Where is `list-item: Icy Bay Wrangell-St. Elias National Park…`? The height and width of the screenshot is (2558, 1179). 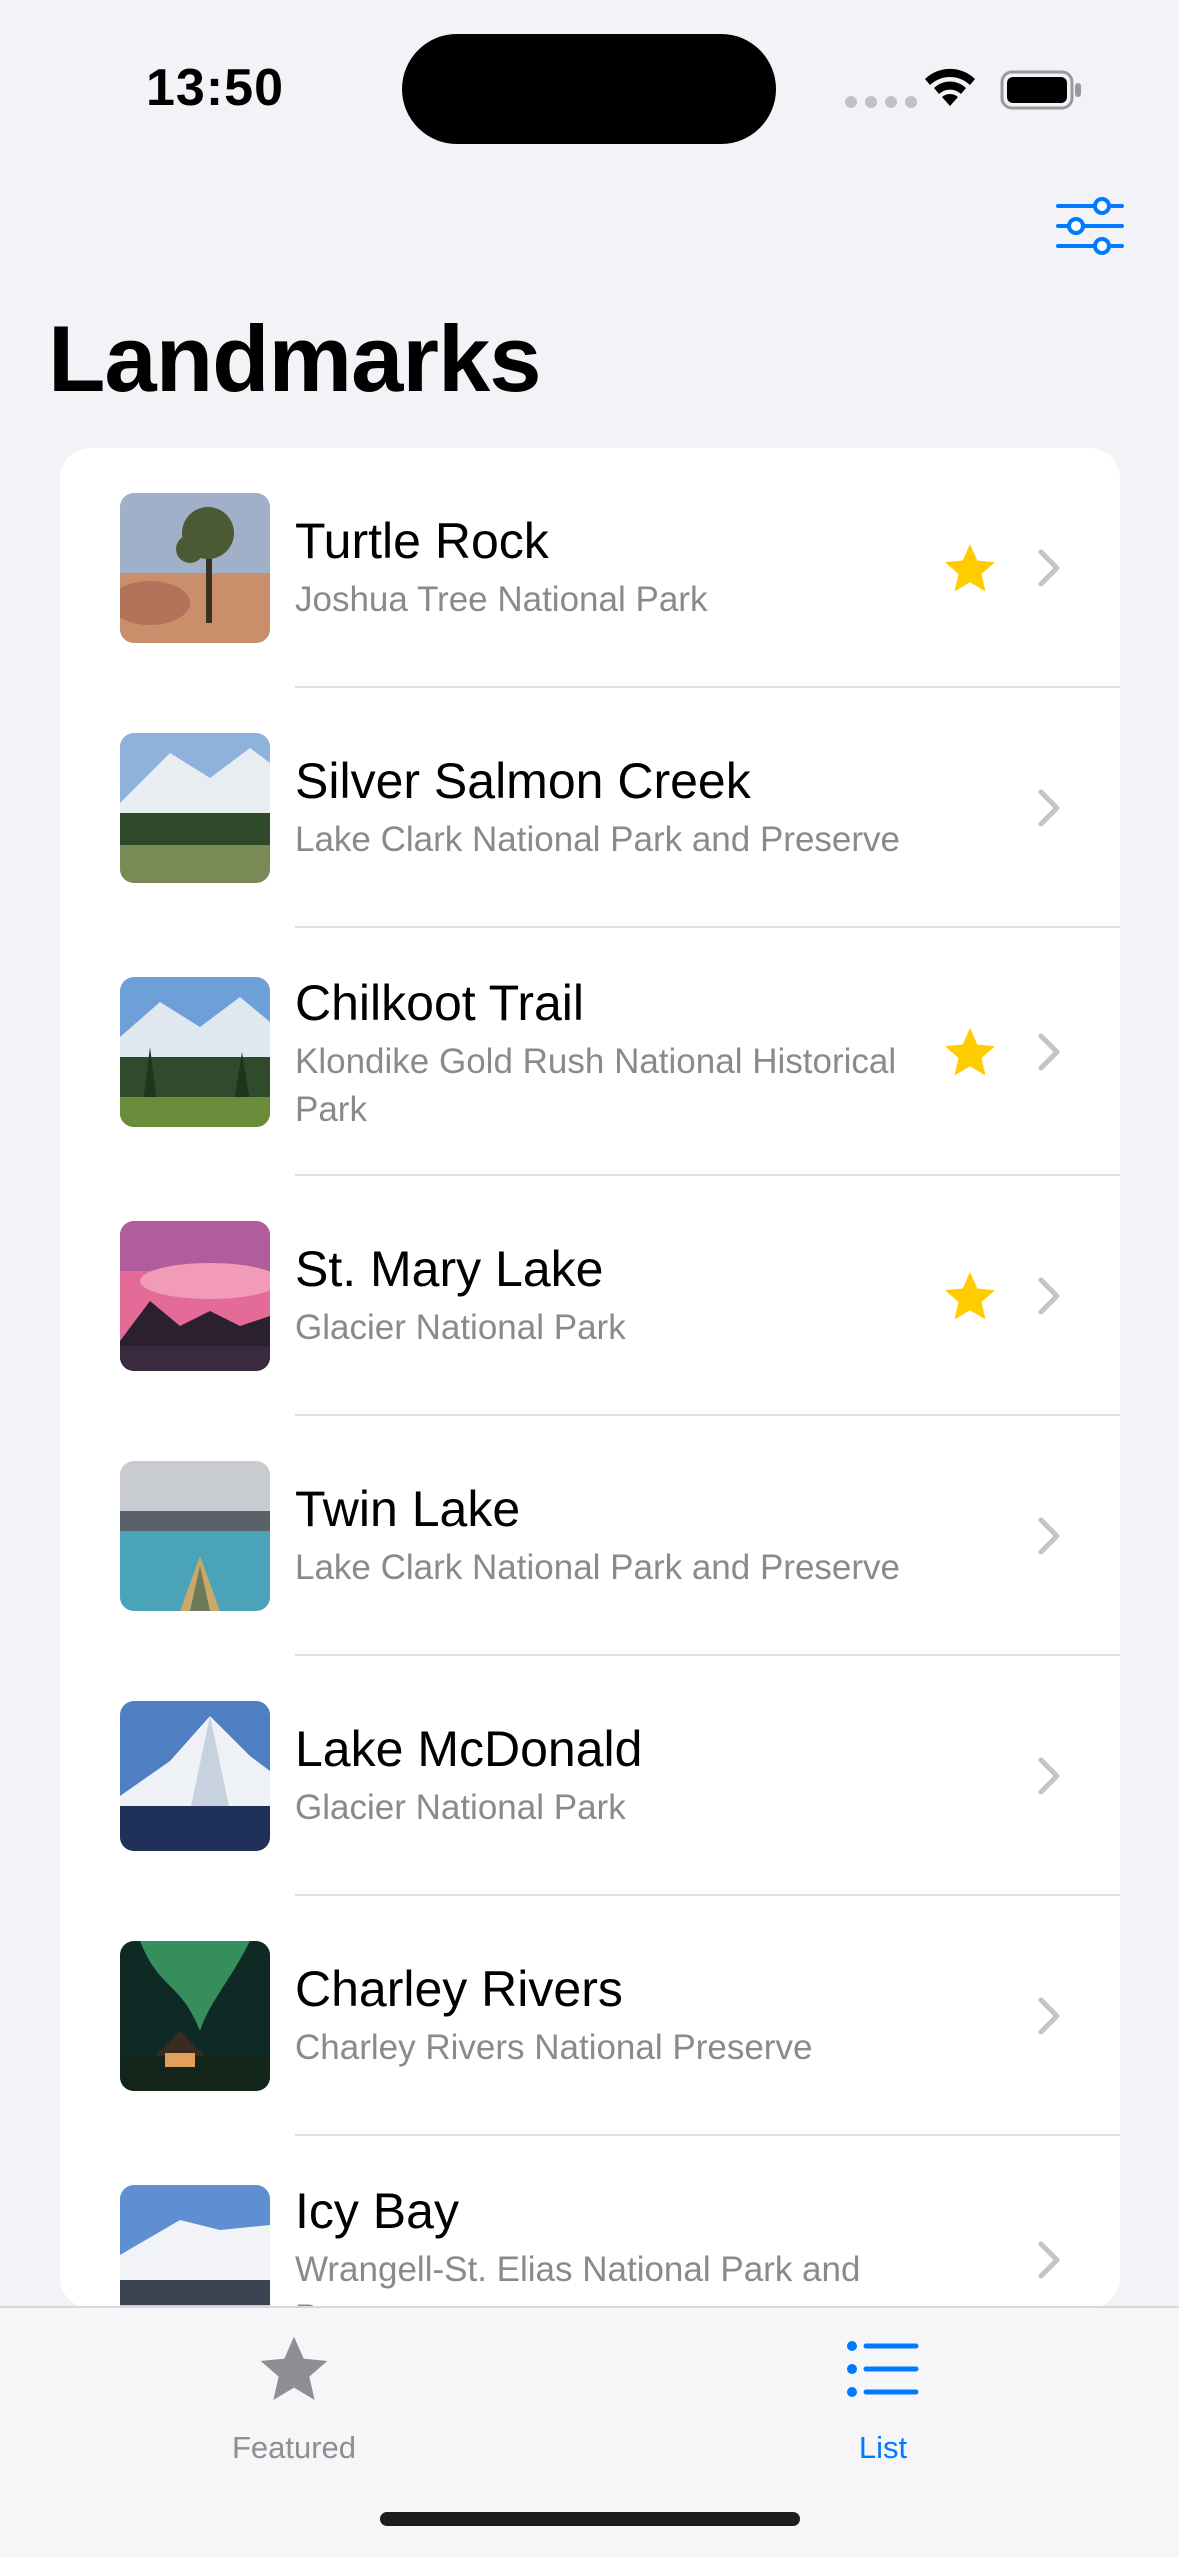
list-item: Icy Bay Wrangell-St. Elias National Park… is located at coordinates (590, 2222).